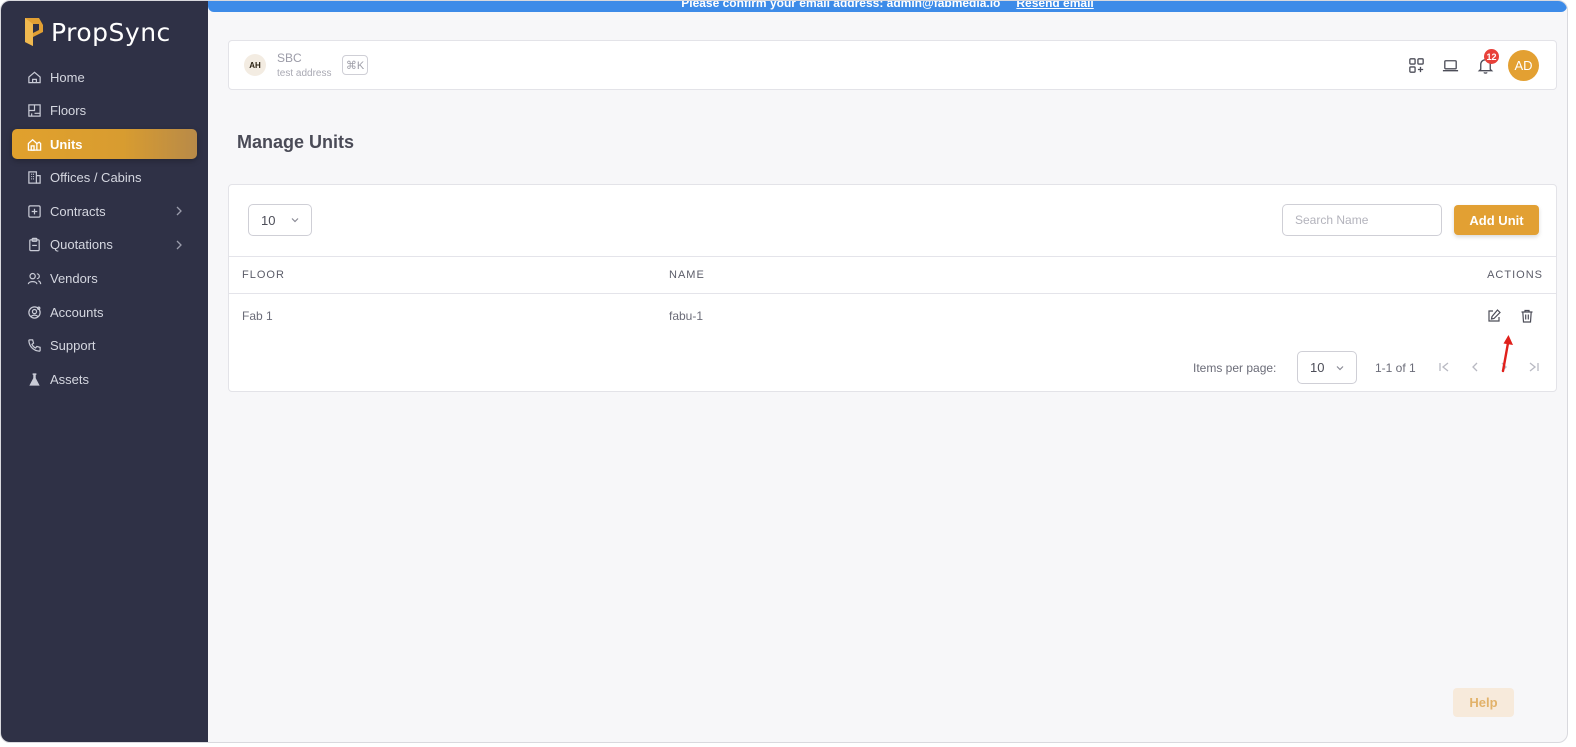  I want to click on add-unit-button: Add Unit, so click(1496, 220).